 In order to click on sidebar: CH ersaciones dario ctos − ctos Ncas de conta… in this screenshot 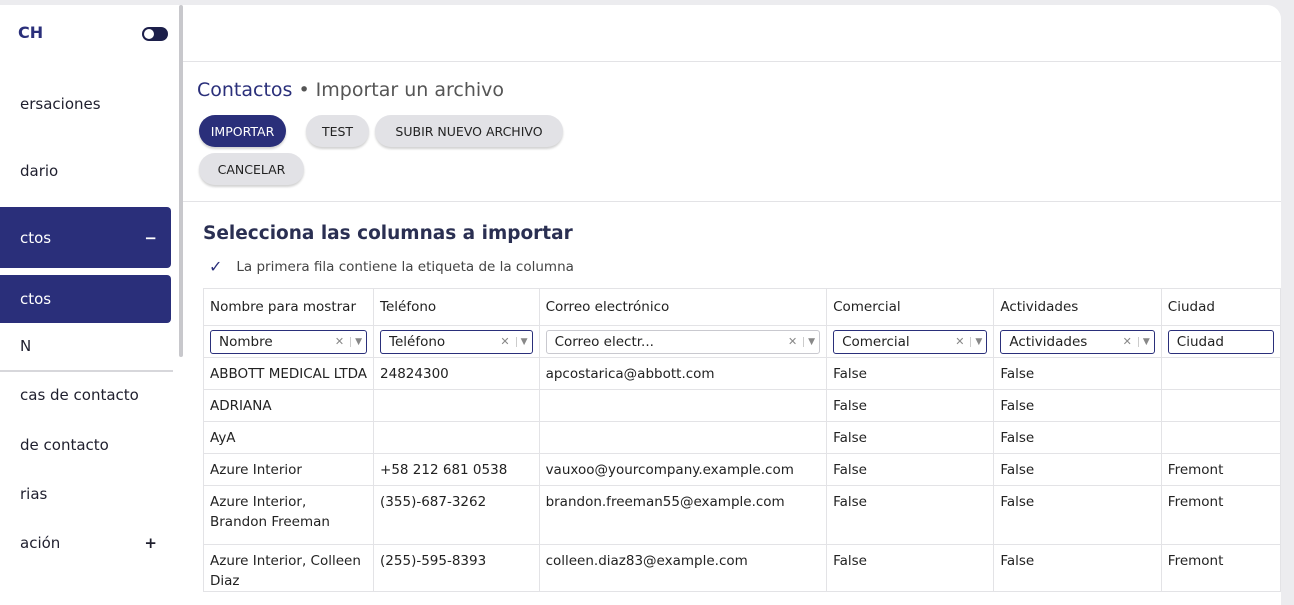, I will do `click(88, 305)`.